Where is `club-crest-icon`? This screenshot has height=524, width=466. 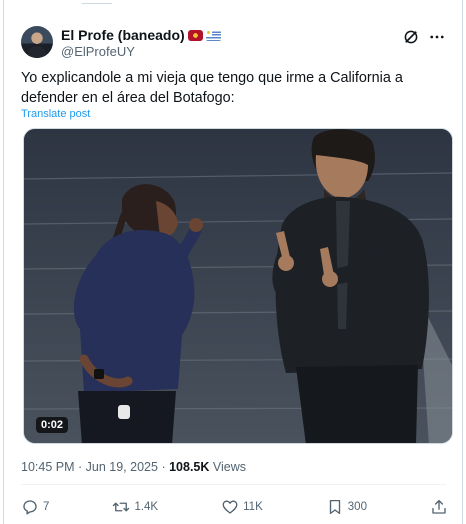
club-crest-icon is located at coordinates (195, 35).